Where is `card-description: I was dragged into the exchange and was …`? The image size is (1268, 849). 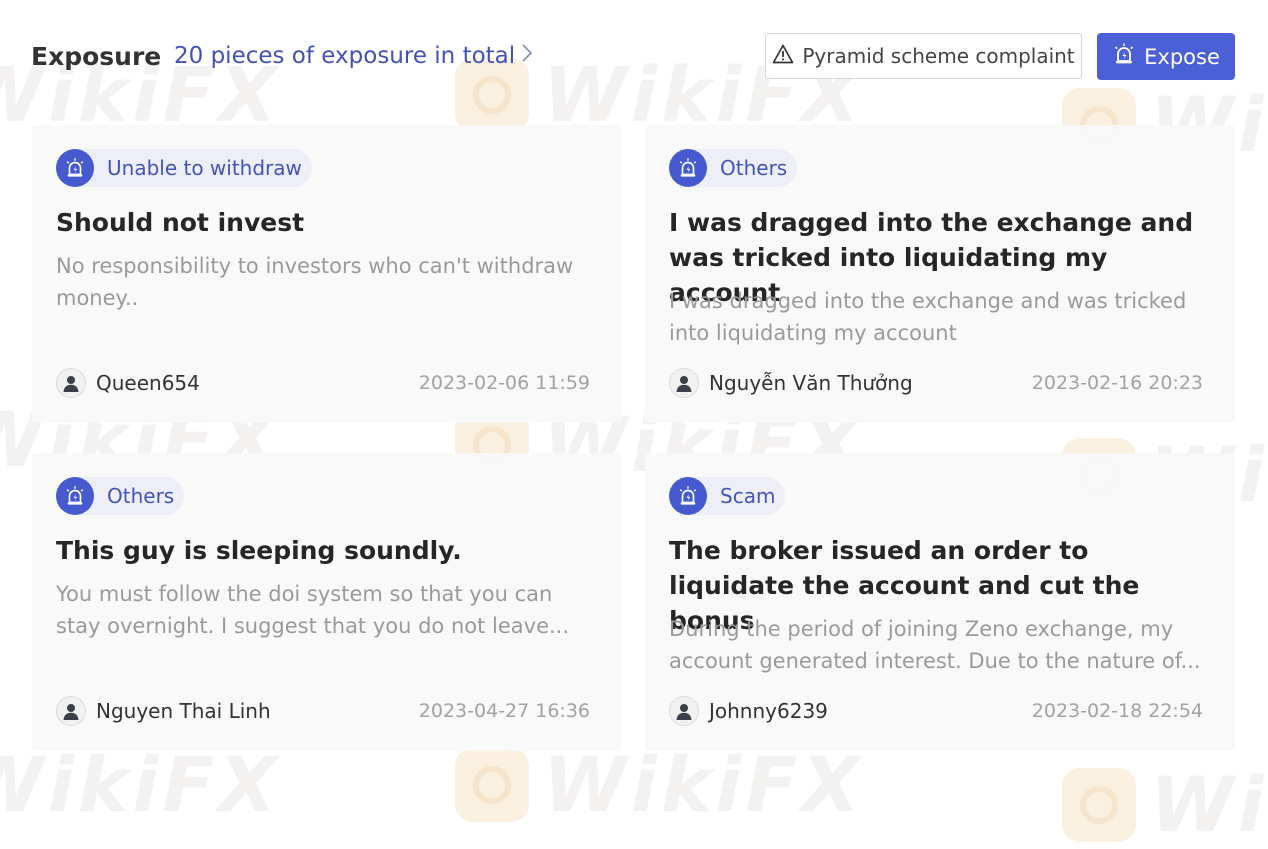
card-description: I was dragged into the exchange and was … is located at coordinates (928, 317).